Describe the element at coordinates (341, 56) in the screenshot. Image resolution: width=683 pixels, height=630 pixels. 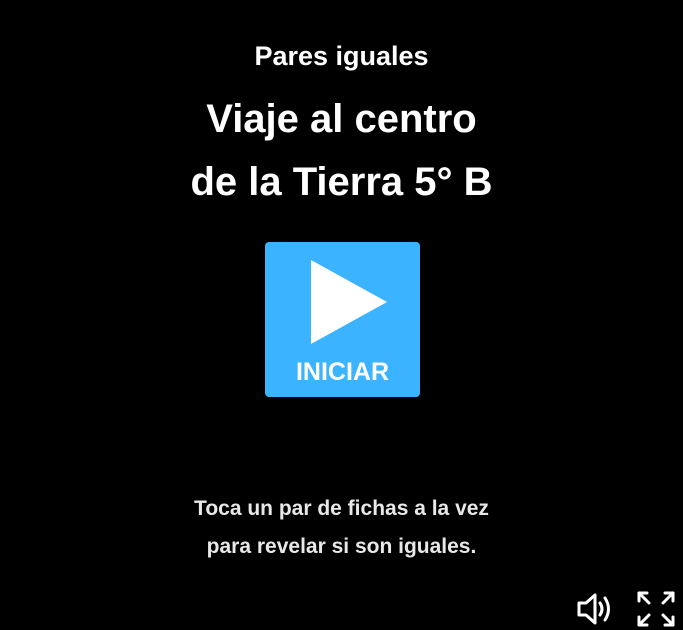
I see `game-type-label: Pares iguales` at that location.